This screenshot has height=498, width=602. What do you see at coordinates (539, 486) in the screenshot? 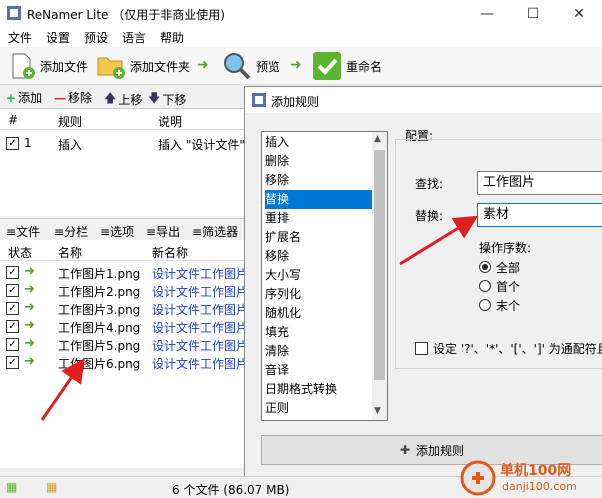
I see `watermark-url: danji100.com` at bounding box center [539, 486].